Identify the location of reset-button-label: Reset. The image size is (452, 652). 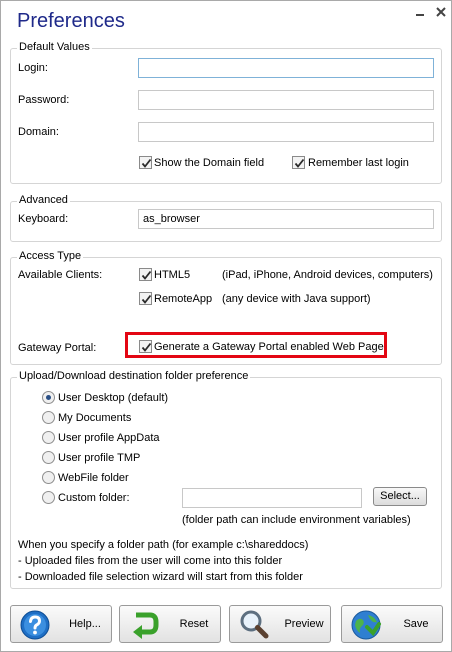
(194, 624).